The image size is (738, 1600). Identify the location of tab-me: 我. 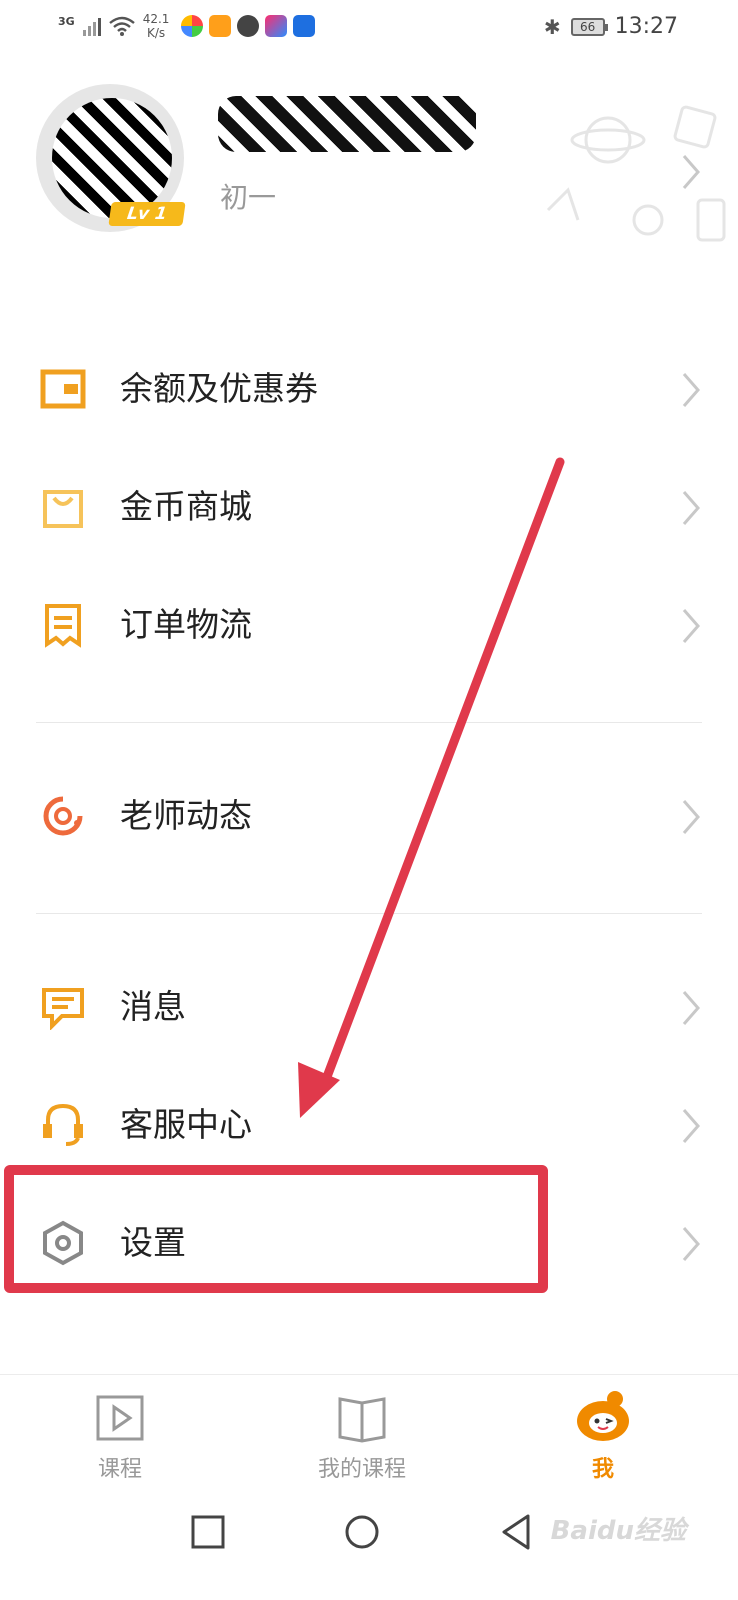
(603, 1439).